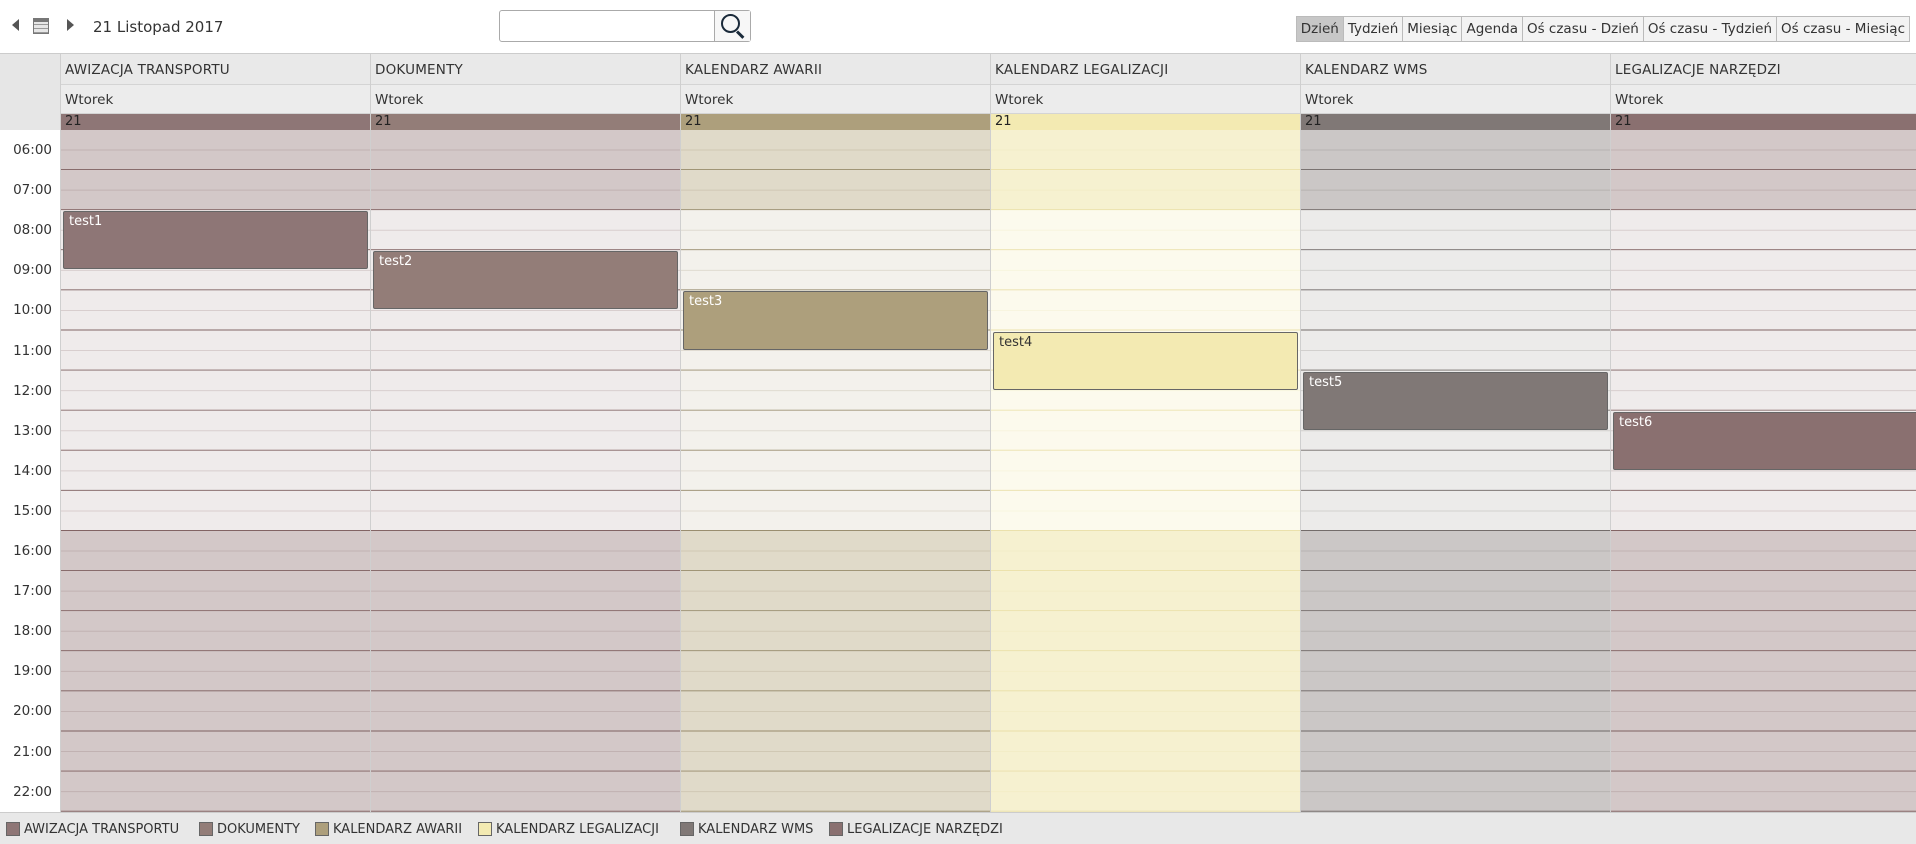  What do you see at coordinates (1082, 70) in the screenshot?
I see `calendar-name: KALENDARZ LEGALIZACJI` at bounding box center [1082, 70].